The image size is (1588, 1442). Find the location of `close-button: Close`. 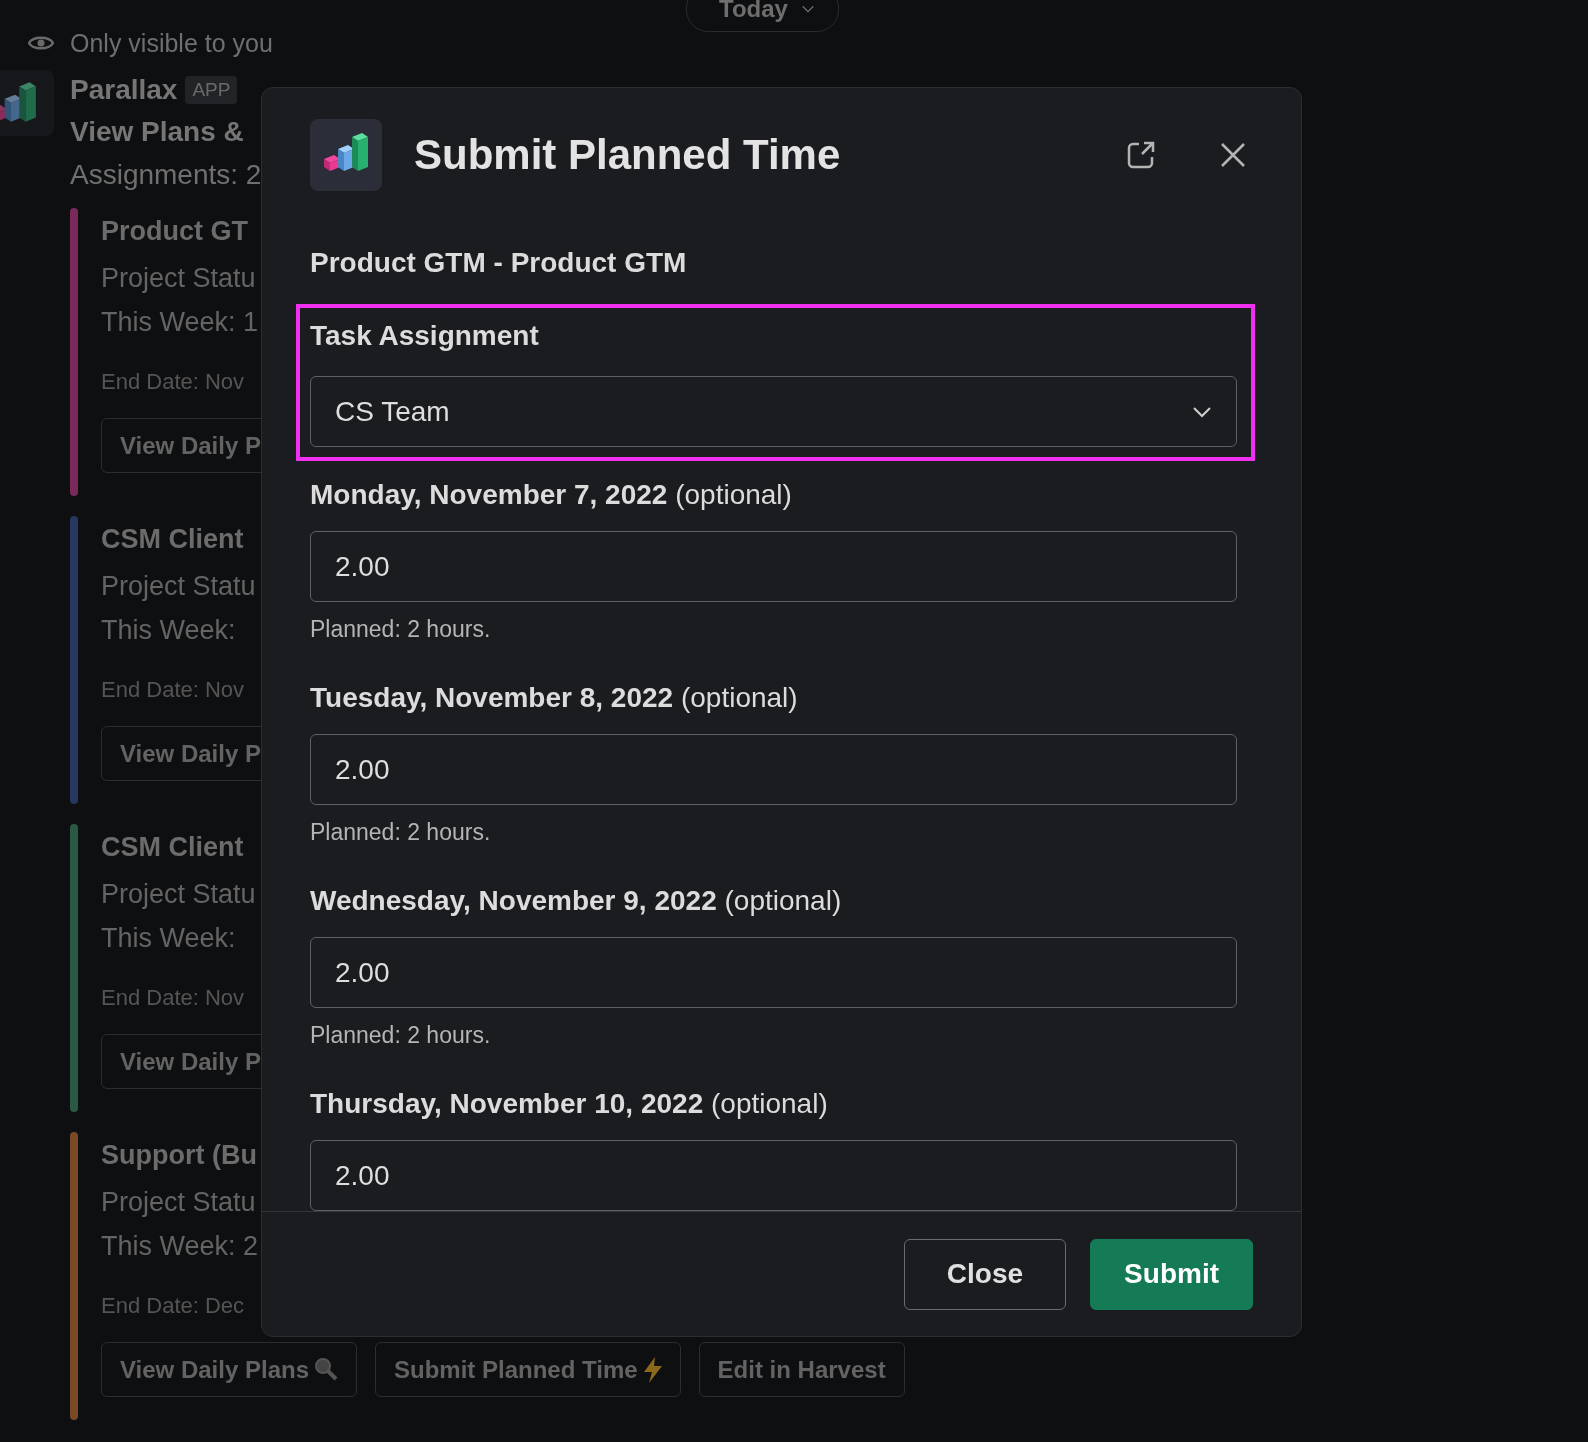

close-button: Close is located at coordinates (985, 1274).